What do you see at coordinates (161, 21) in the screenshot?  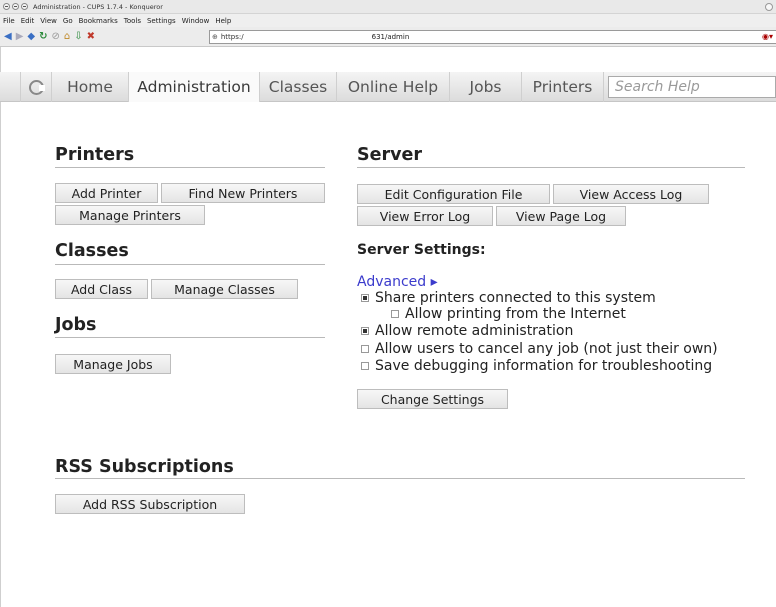 I see `menu-settings: Settings` at bounding box center [161, 21].